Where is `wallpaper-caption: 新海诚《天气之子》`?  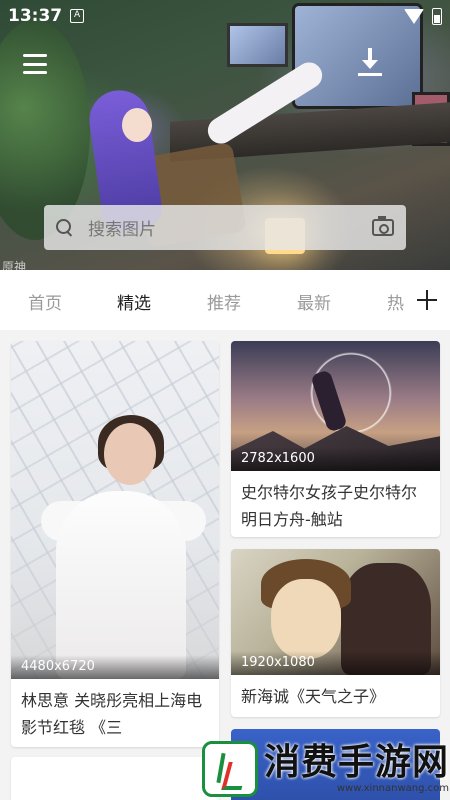 wallpaper-caption: 新海诚《天气之子》 is located at coordinates (313, 696).